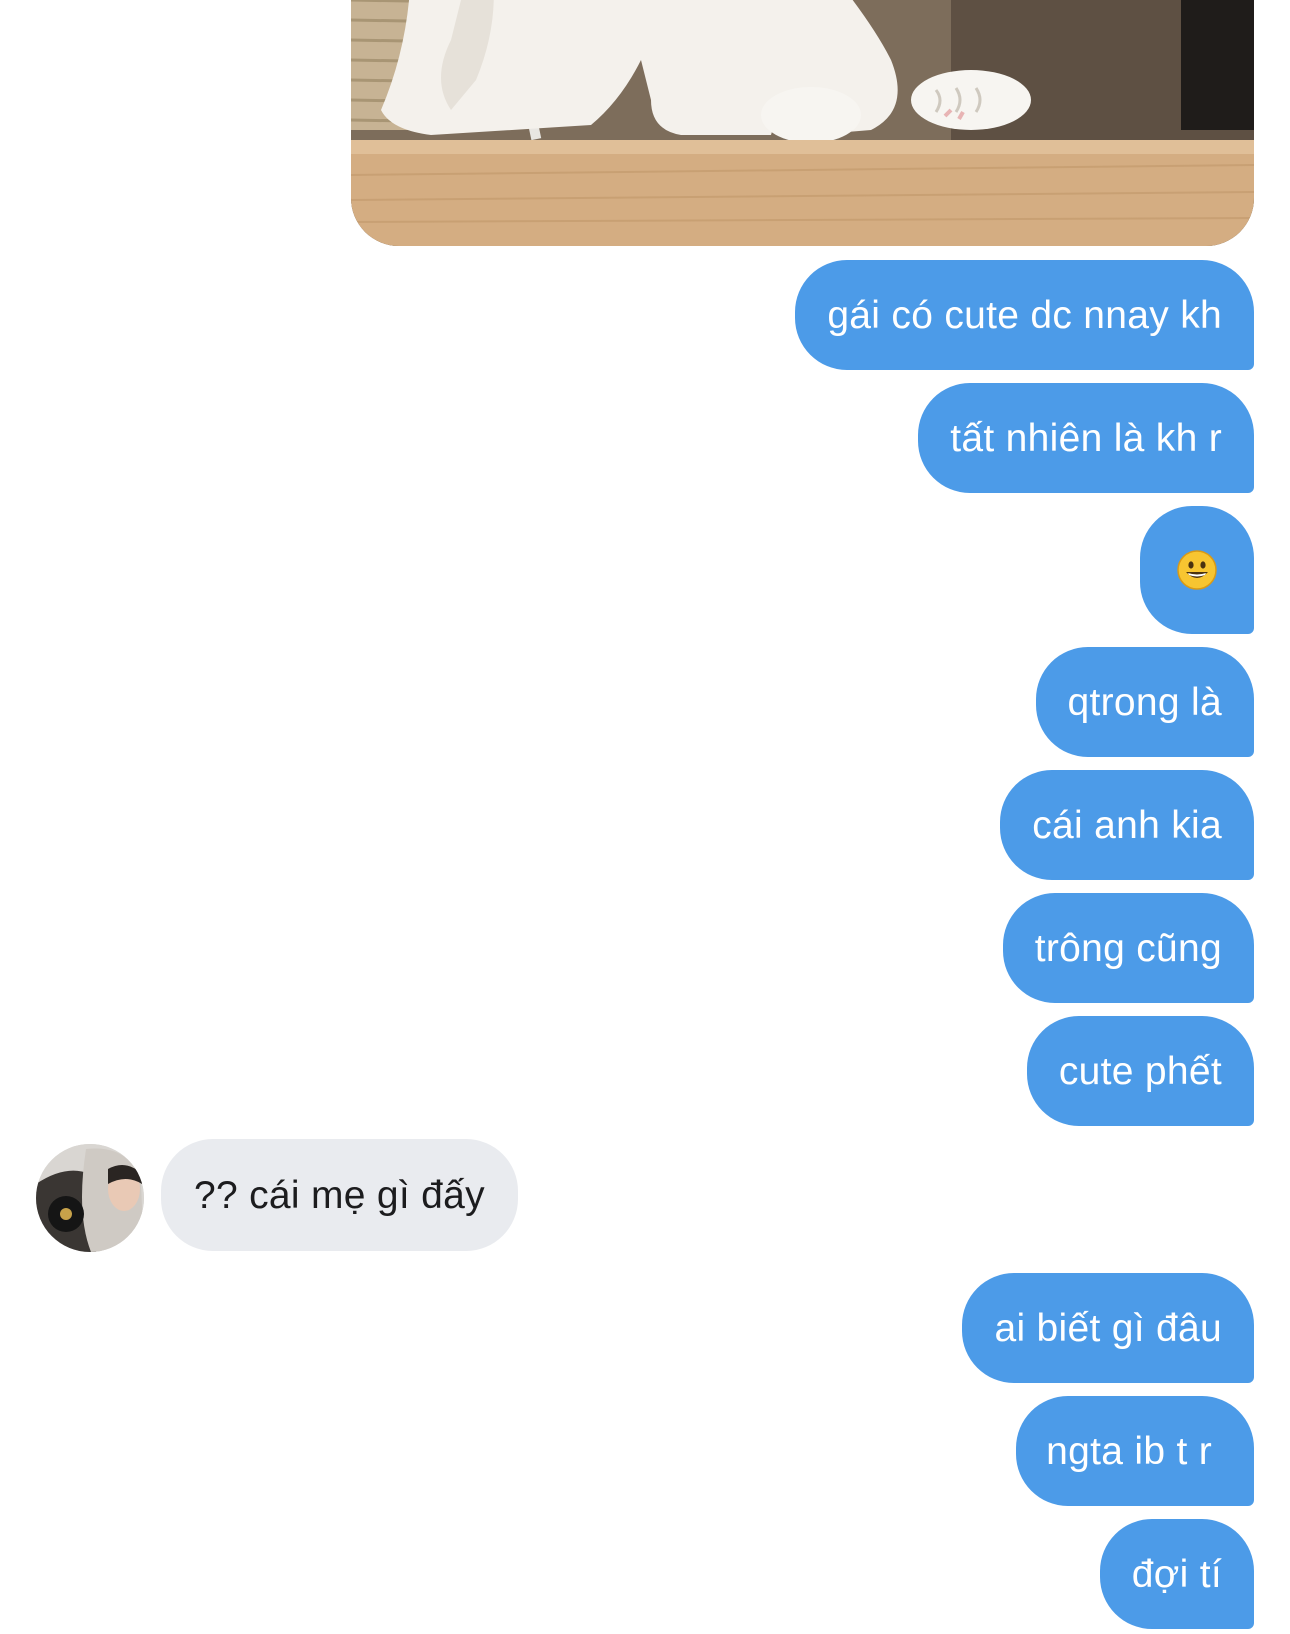 This screenshot has height=1634, width=1290. I want to click on outgoing-message: qtrong là, so click(1144, 702).